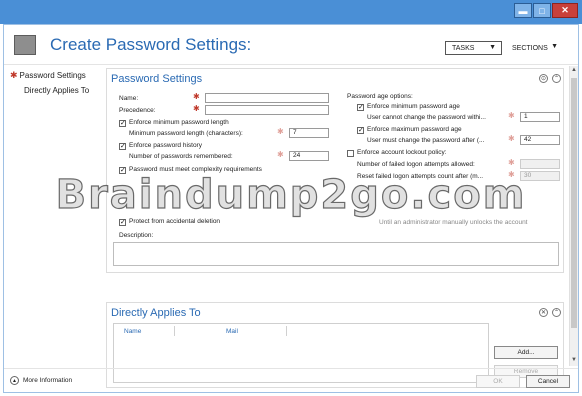  Describe the element at coordinates (122, 222) in the screenshot. I see `protect-deletion-checkbox` at that location.